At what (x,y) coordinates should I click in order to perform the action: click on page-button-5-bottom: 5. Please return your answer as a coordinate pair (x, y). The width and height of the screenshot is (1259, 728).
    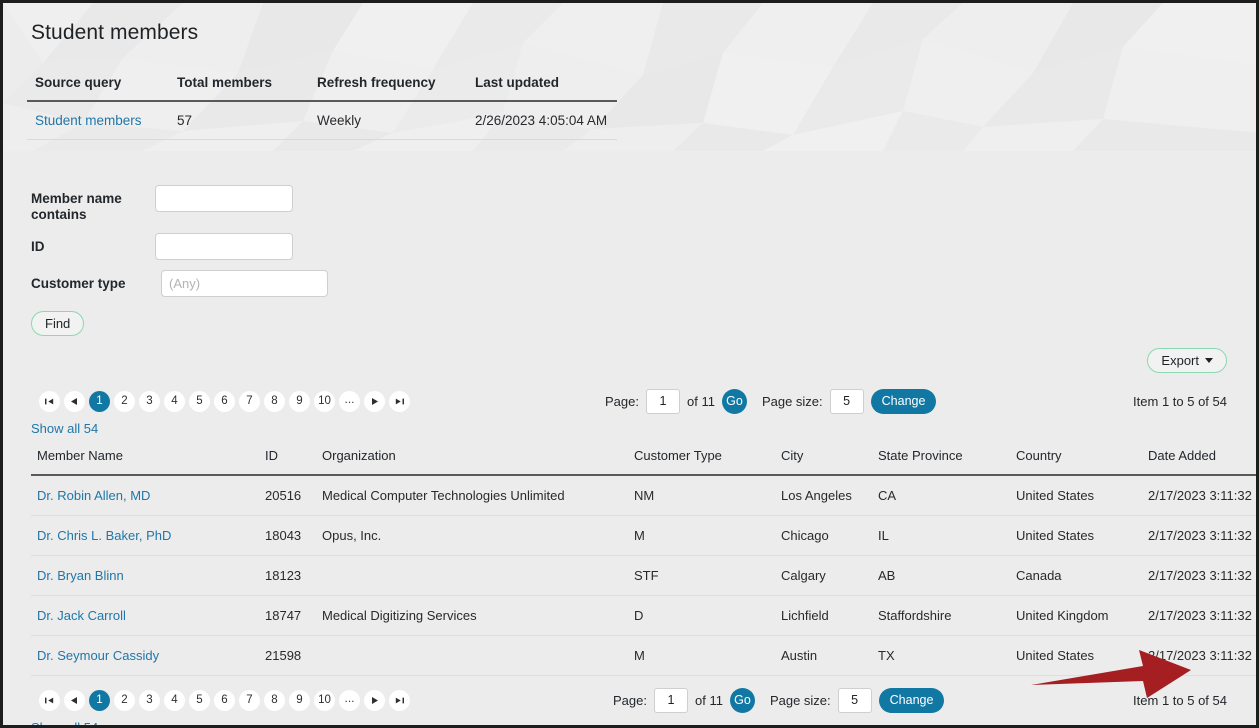
    Looking at the image, I should click on (199, 700).